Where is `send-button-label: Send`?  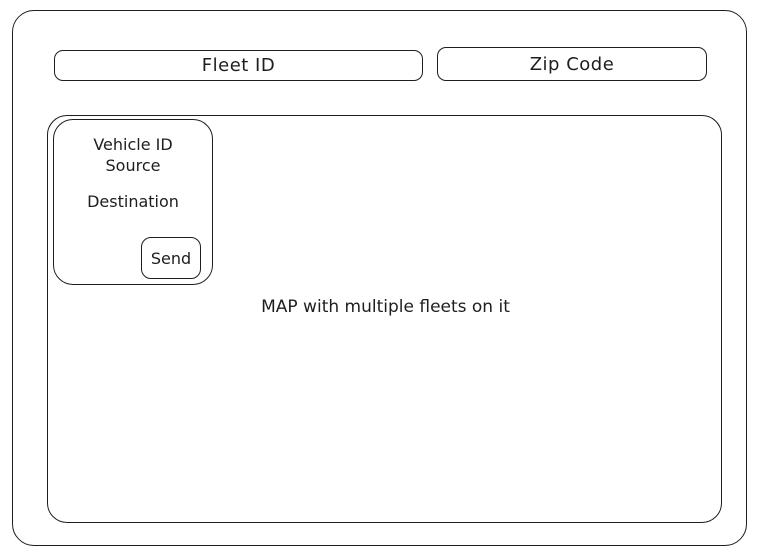 send-button-label: Send is located at coordinates (171, 258).